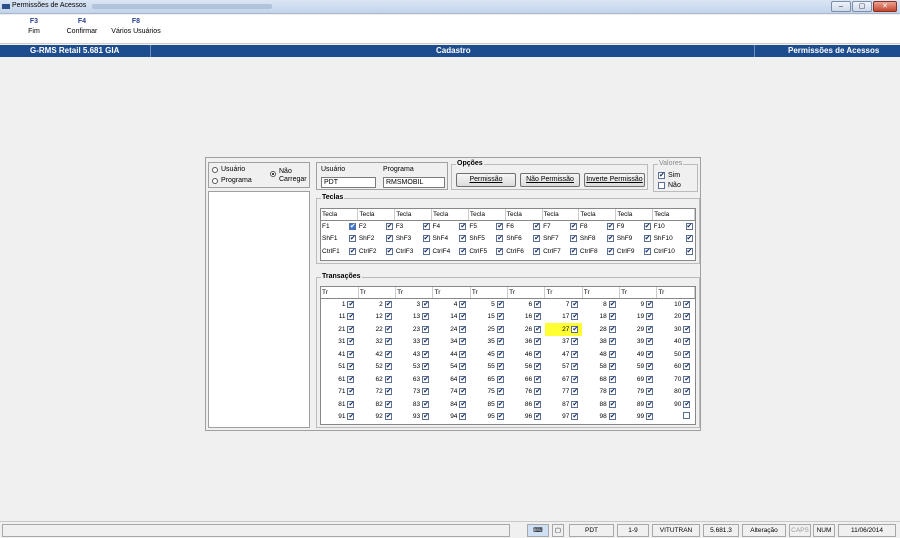  What do you see at coordinates (614, 180) in the screenshot?
I see `inverte-permissao-button: Inverte Permissão` at bounding box center [614, 180].